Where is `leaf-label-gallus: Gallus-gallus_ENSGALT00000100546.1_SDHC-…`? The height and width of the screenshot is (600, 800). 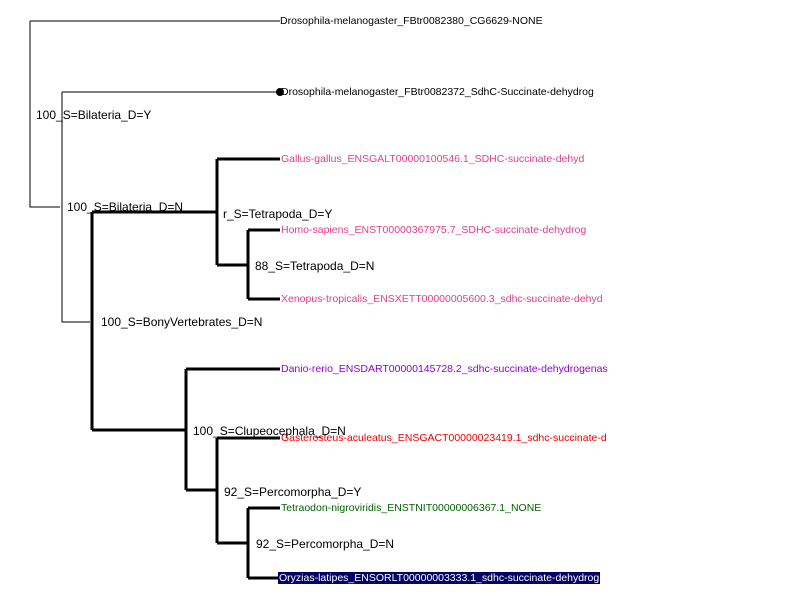
leaf-label-gallus: Gallus-gallus_ENSGALT00000100546.1_SDHC-… is located at coordinates (433, 159).